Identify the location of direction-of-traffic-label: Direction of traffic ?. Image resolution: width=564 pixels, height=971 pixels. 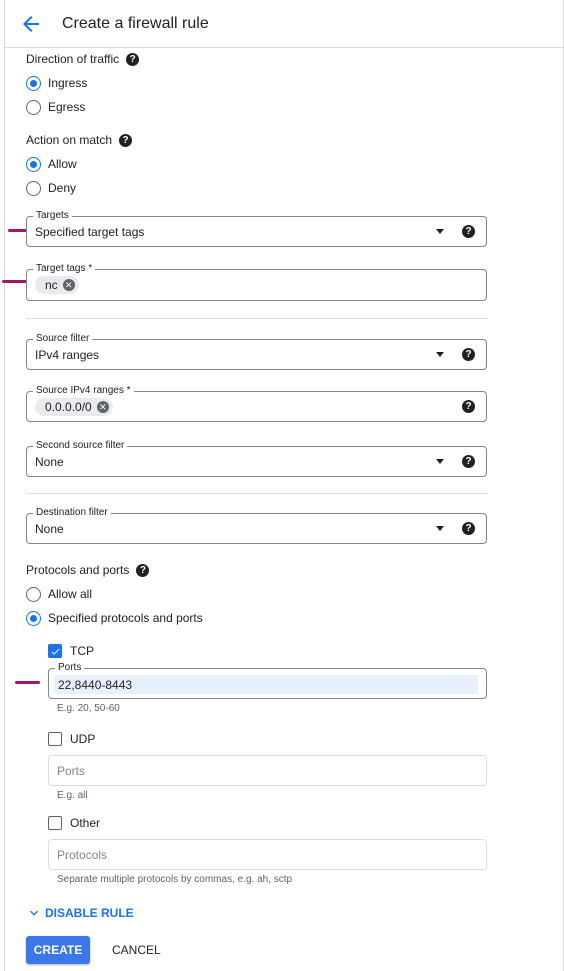
(83, 59).